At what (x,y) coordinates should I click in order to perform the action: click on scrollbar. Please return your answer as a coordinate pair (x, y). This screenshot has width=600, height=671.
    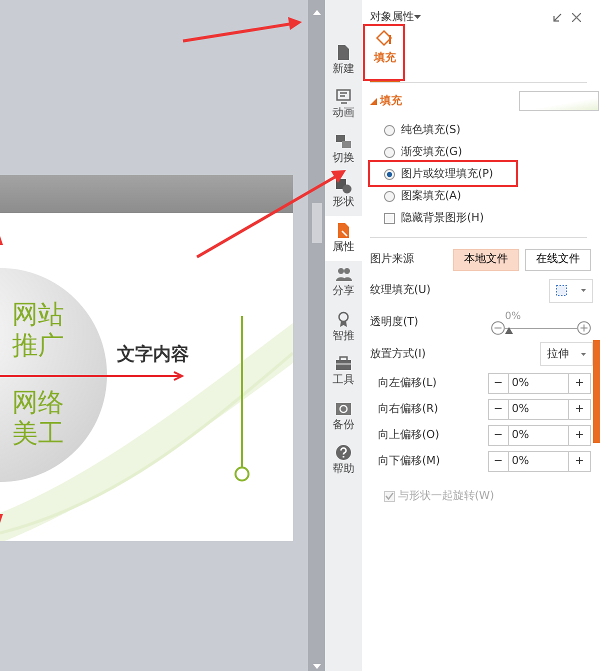
    Looking at the image, I should click on (316, 335).